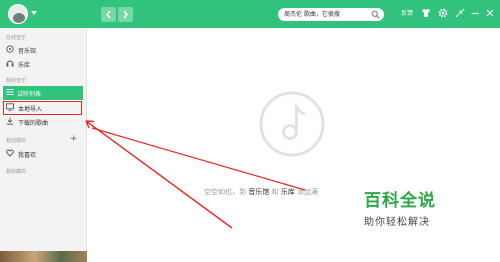  I want to click on watermark-title: 百科全说, so click(400, 201).